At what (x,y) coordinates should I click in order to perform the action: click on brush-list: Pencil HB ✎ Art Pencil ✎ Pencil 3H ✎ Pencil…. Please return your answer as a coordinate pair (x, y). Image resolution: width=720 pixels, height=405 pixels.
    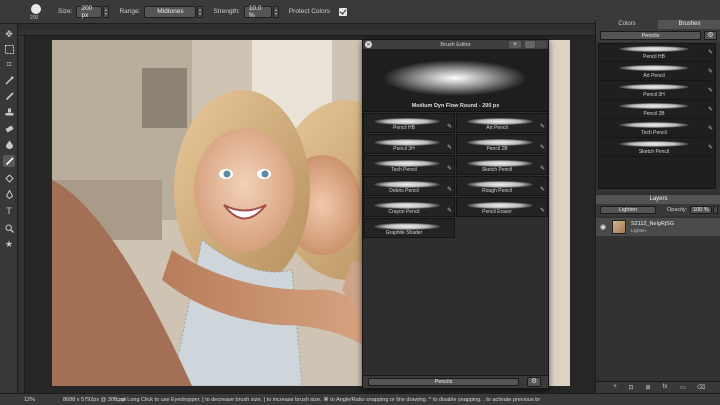
    Looking at the image, I should click on (657, 116).